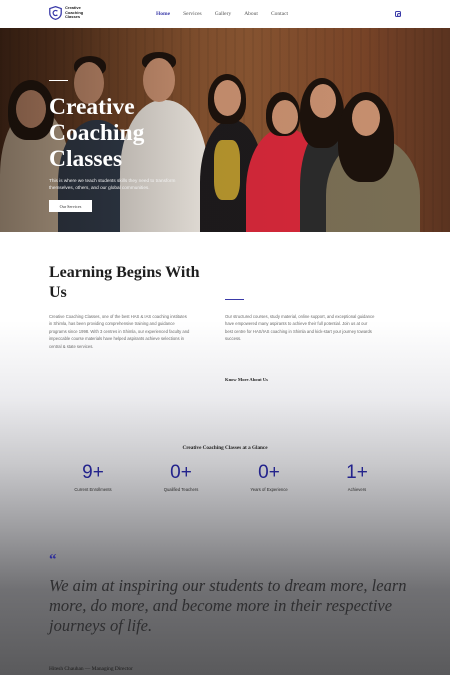 The width and height of the screenshot is (450, 675). Describe the element at coordinates (73, 17) in the screenshot. I see `logo-line-3: Classes` at that location.